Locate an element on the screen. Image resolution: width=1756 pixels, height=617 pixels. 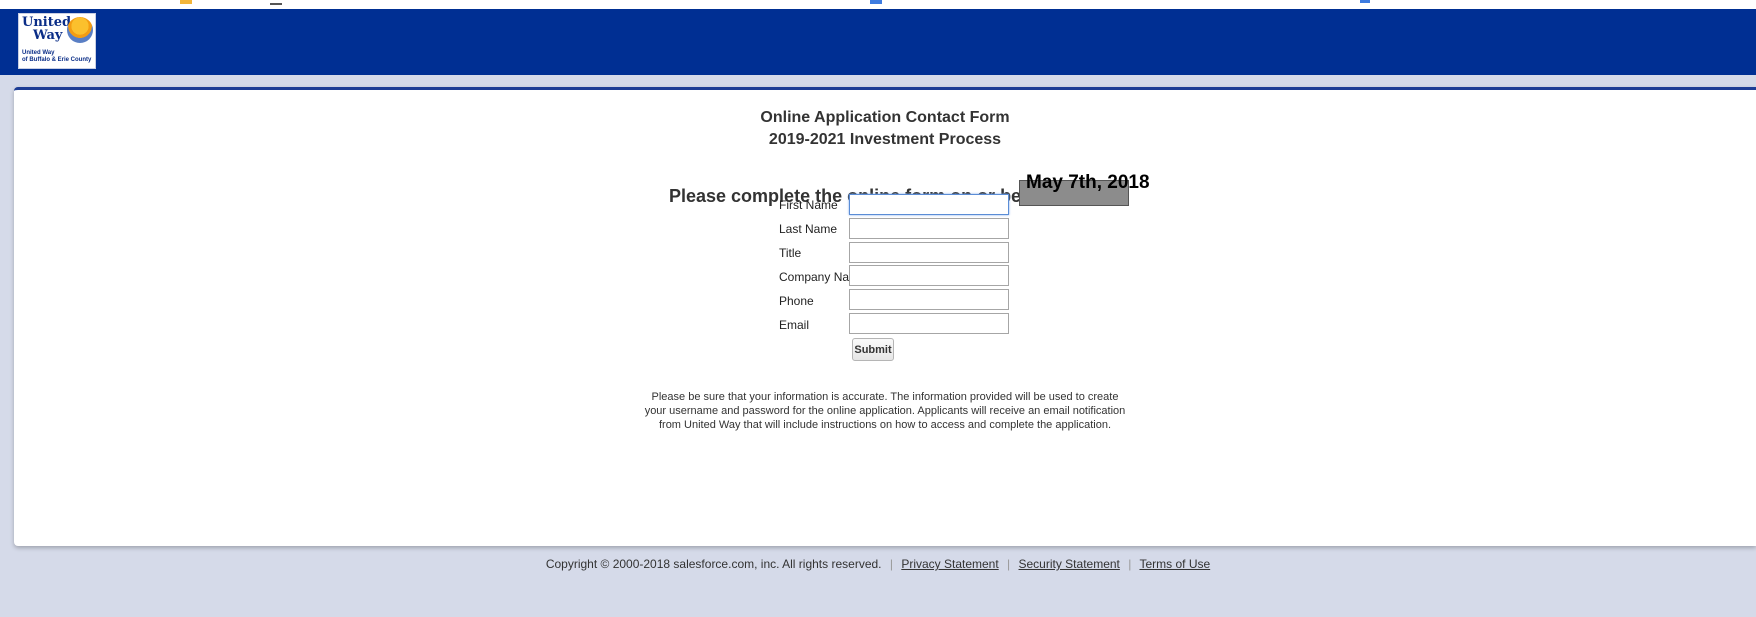
first-name-input is located at coordinates (929, 204).